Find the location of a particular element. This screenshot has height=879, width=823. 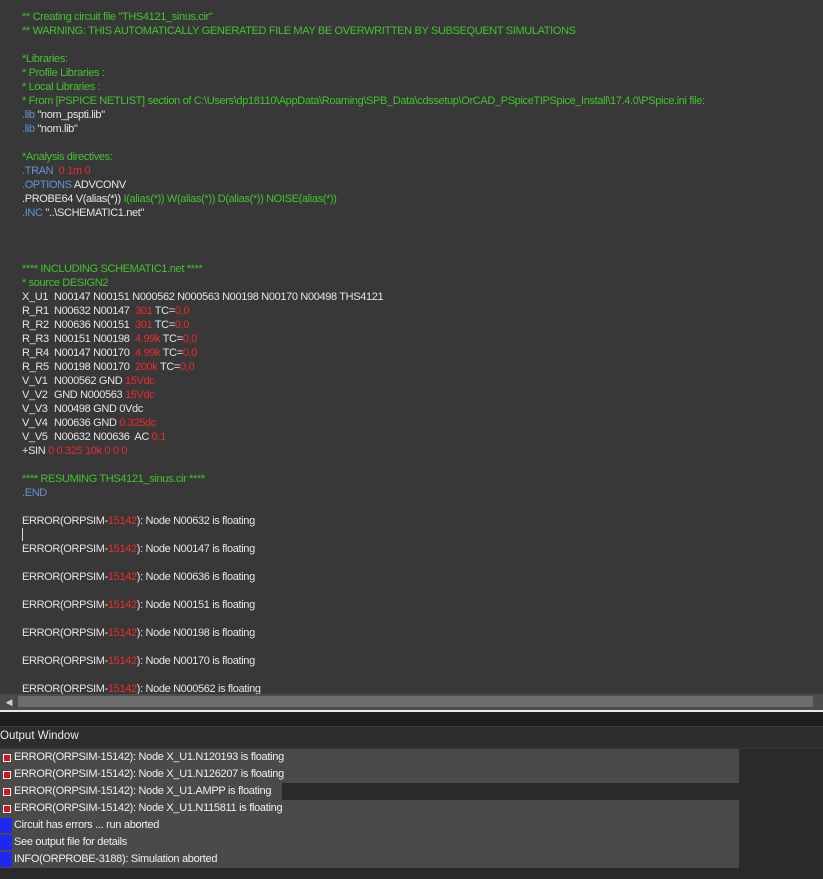

netlist-line: * Profile Libraries : is located at coordinates (63, 73).